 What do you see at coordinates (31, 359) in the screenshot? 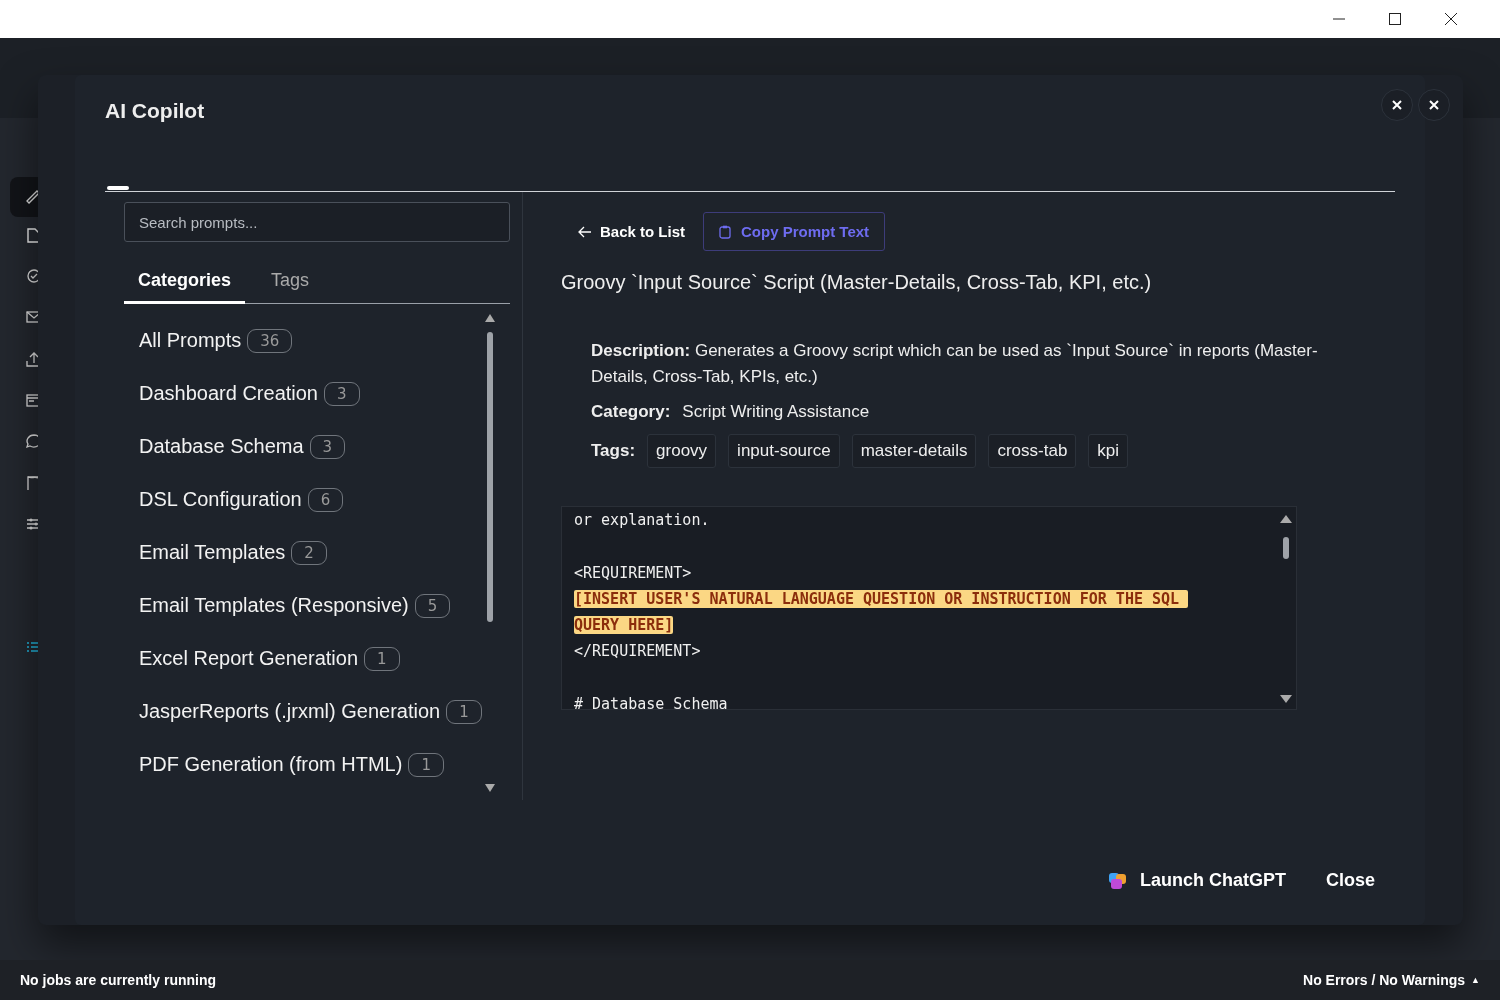
I see `upload-icon` at bounding box center [31, 359].